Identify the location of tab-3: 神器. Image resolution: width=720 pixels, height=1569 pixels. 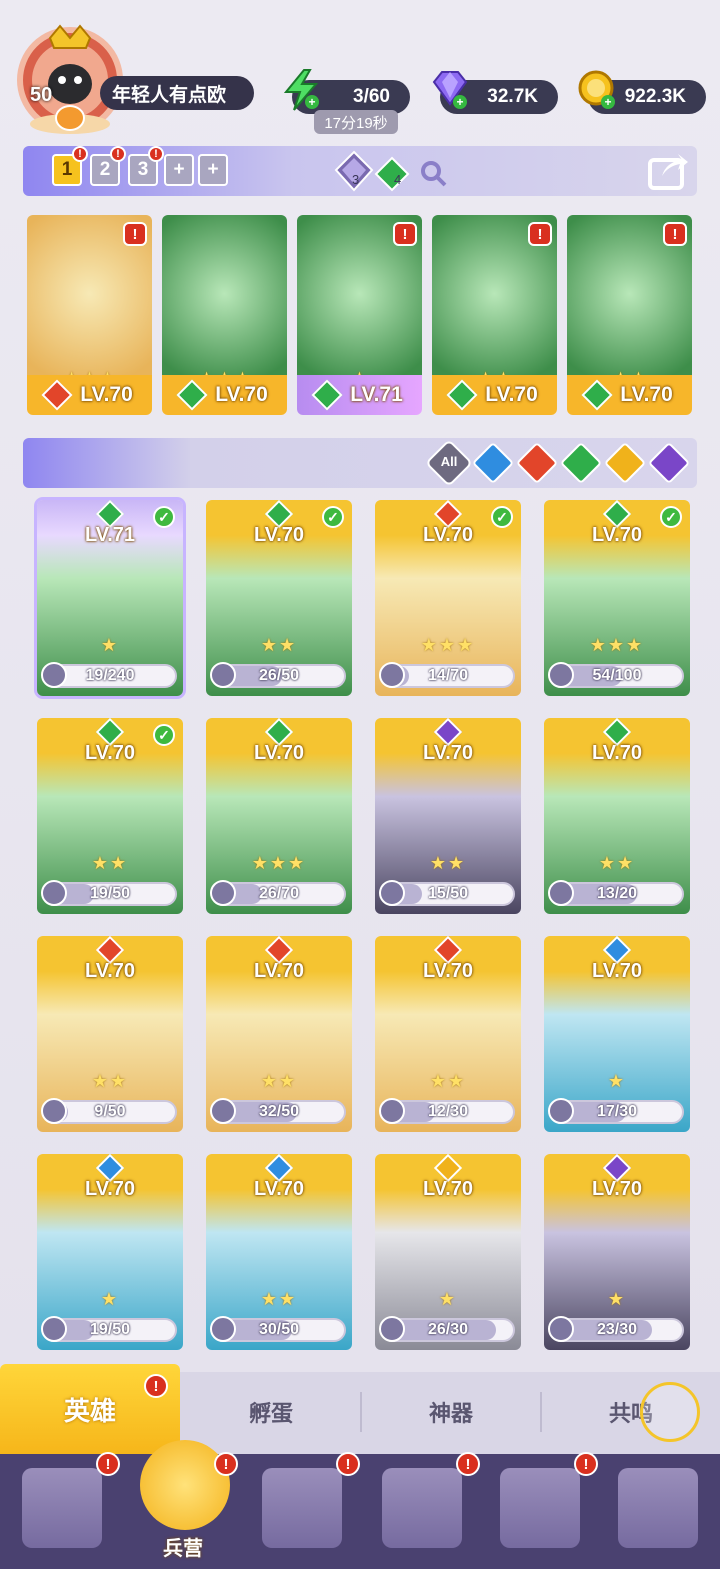
(451, 1412).